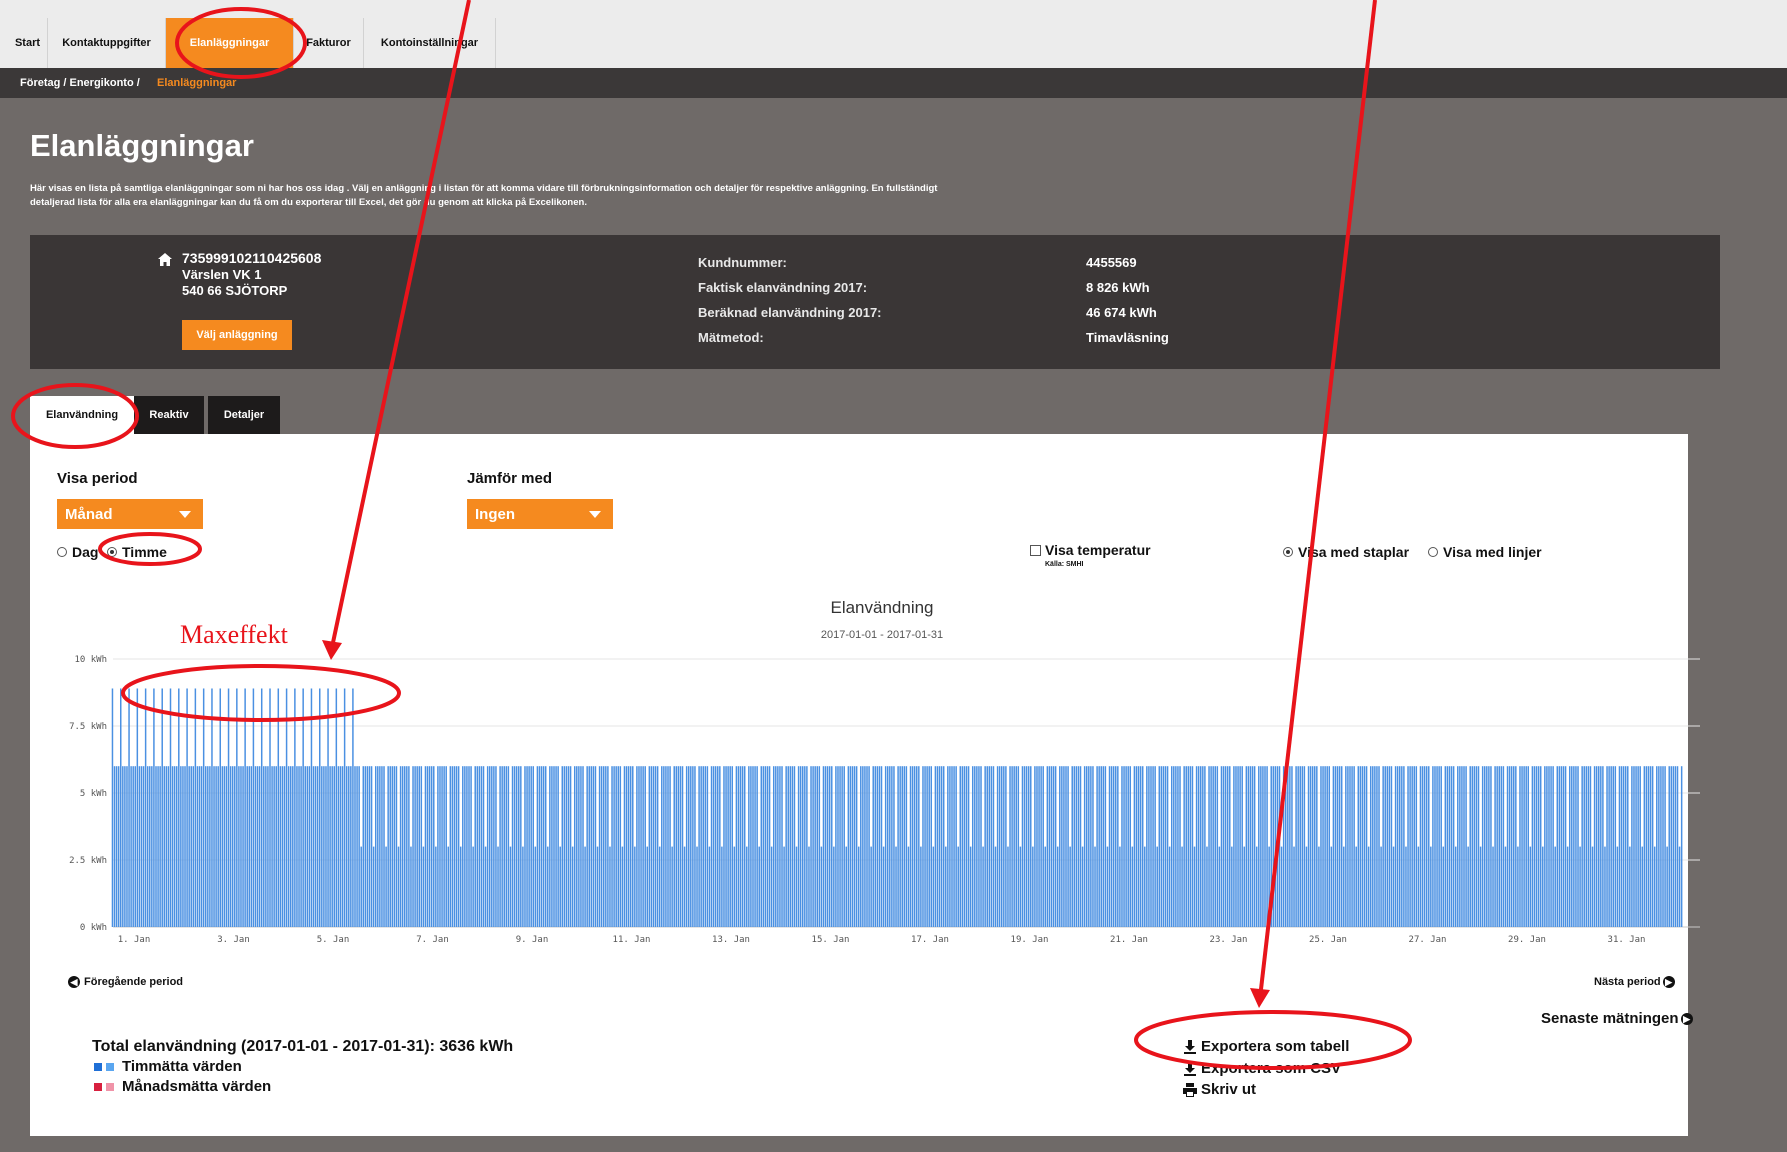  What do you see at coordinates (1035, 550) in the screenshot?
I see `temperature-checkbox` at bounding box center [1035, 550].